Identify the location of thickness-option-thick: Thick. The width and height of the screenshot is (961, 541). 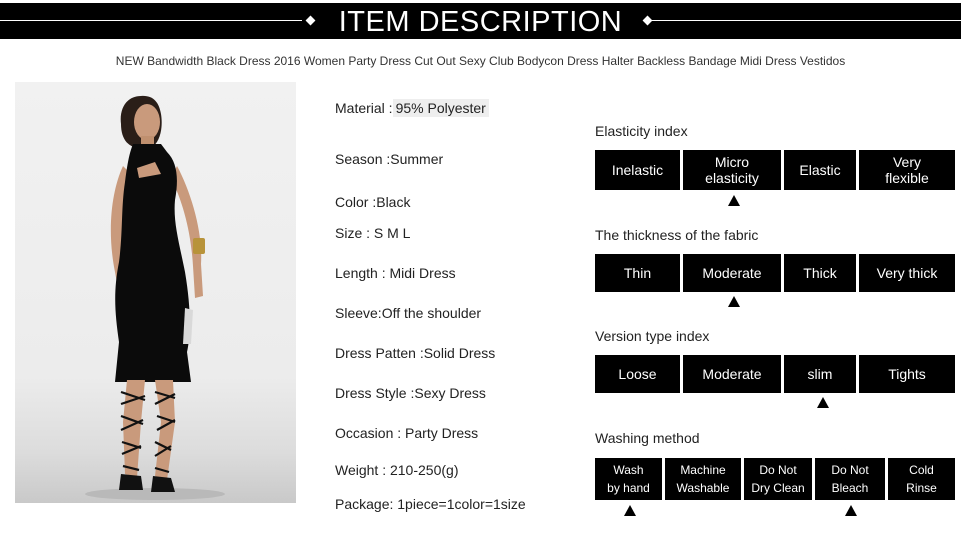
(820, 273).